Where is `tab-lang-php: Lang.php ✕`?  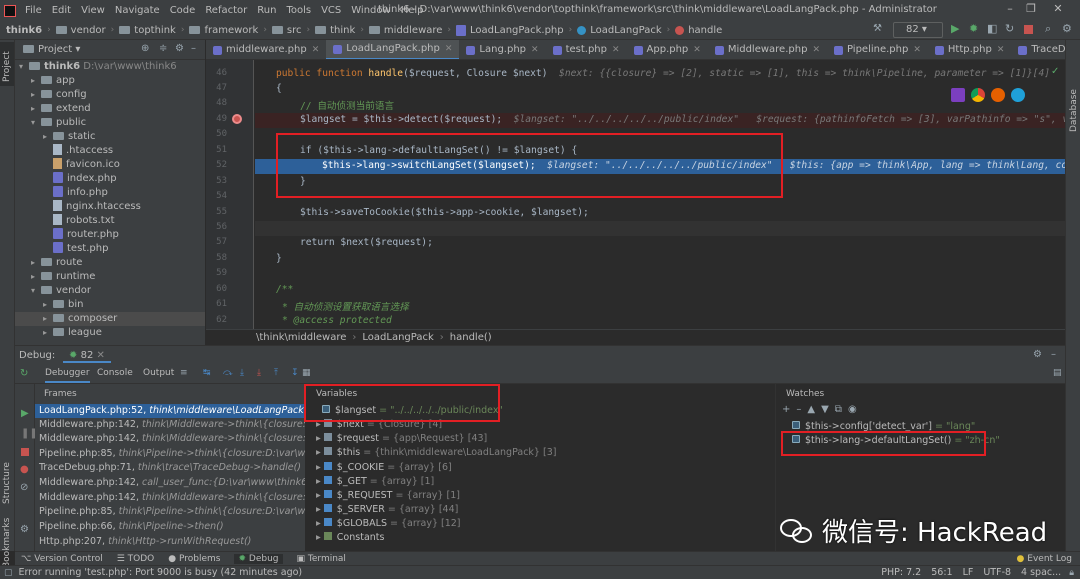 tab-lang-php: Lang.php ✕ is located at coordinates (502, 49).